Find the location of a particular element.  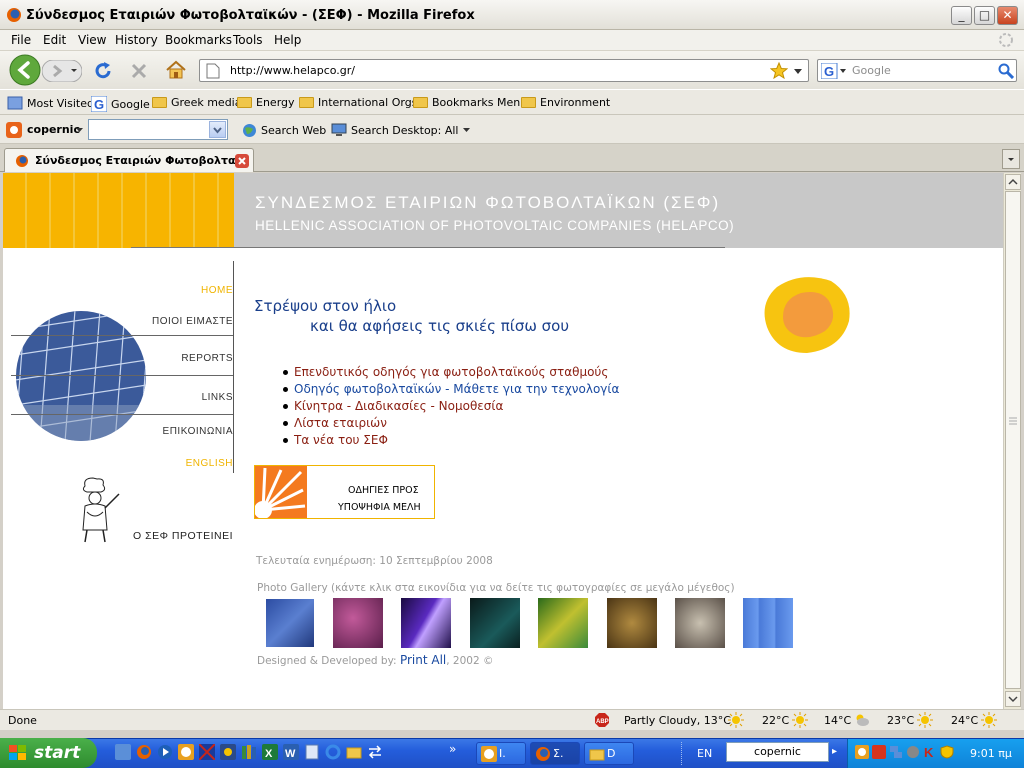

credits-link: Print All is located at coordinates (423, 660).